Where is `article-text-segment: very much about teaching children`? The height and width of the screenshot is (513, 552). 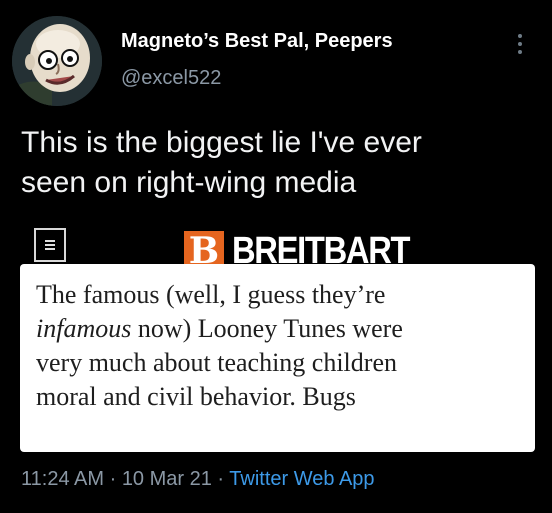
article-text-segment: very much about teaching children is located at coordinates (216, 362).